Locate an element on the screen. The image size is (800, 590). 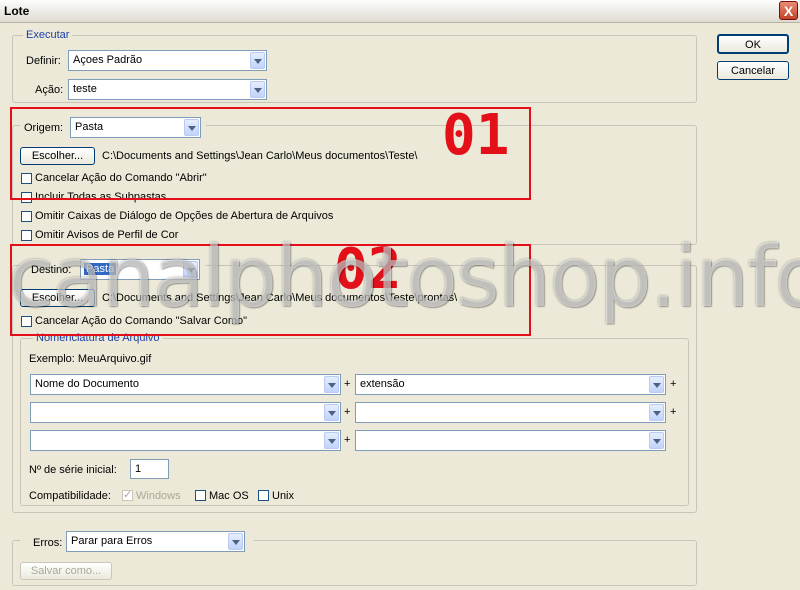
checkbox-windows is located at coordinates (127, 494).